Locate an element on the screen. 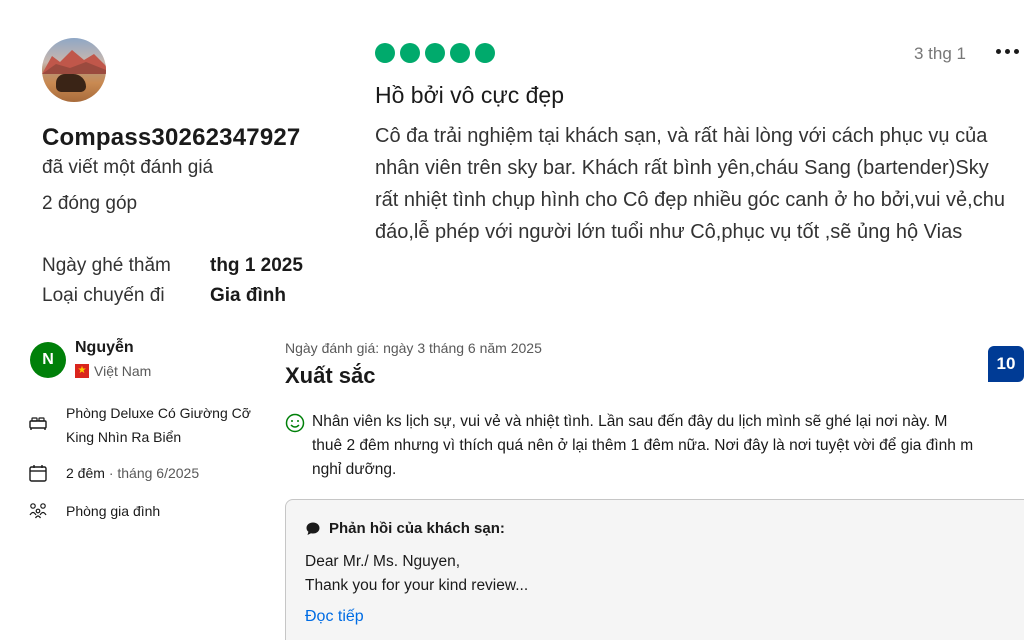 Image resolution: width=1024 pixels, height=640 pixels. hotel-reply-heading: Phản hồi của khách sạn: is located at coordinates (405, 528).